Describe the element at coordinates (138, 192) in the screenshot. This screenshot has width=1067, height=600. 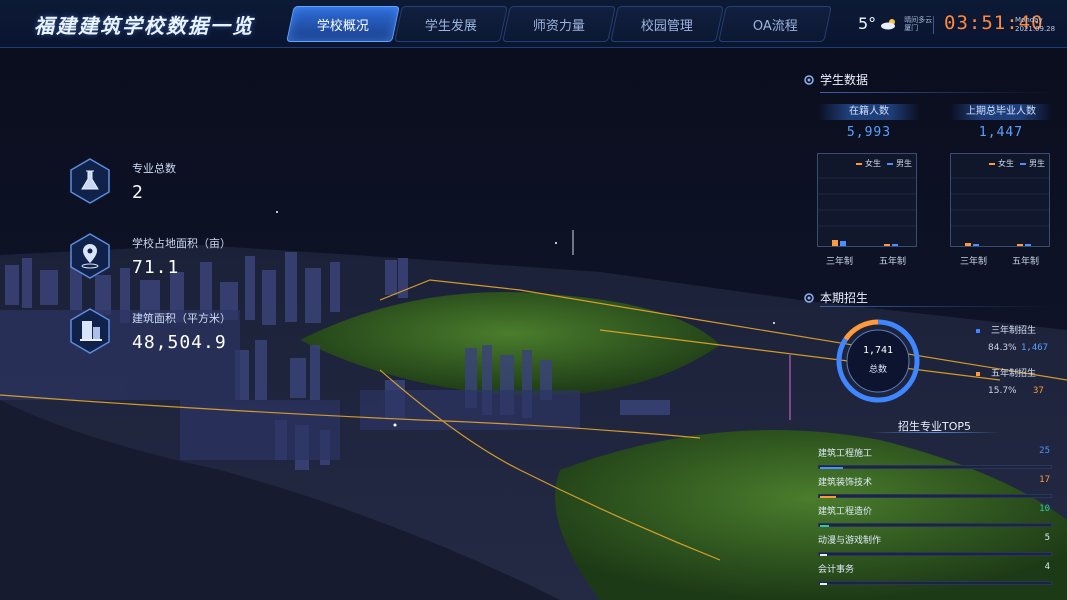
I see `stat-value: 2` at that location.